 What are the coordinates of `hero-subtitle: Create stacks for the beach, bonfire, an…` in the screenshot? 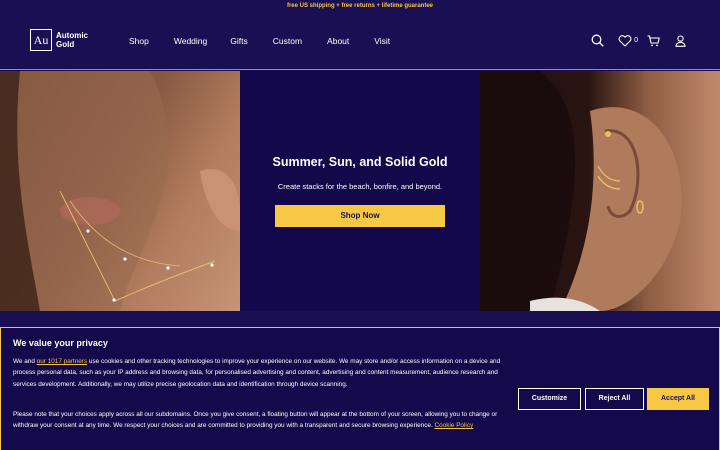 It's located at (360, 186).